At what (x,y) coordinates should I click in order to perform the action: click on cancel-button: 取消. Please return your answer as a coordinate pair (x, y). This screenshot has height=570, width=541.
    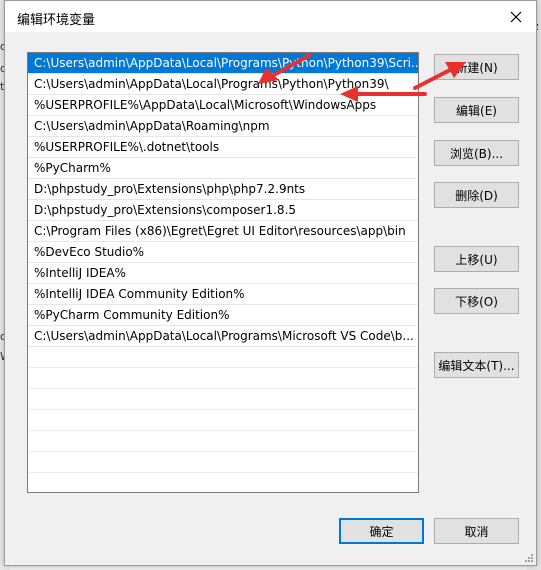
    Looking at the image, I should click on (476, 531).